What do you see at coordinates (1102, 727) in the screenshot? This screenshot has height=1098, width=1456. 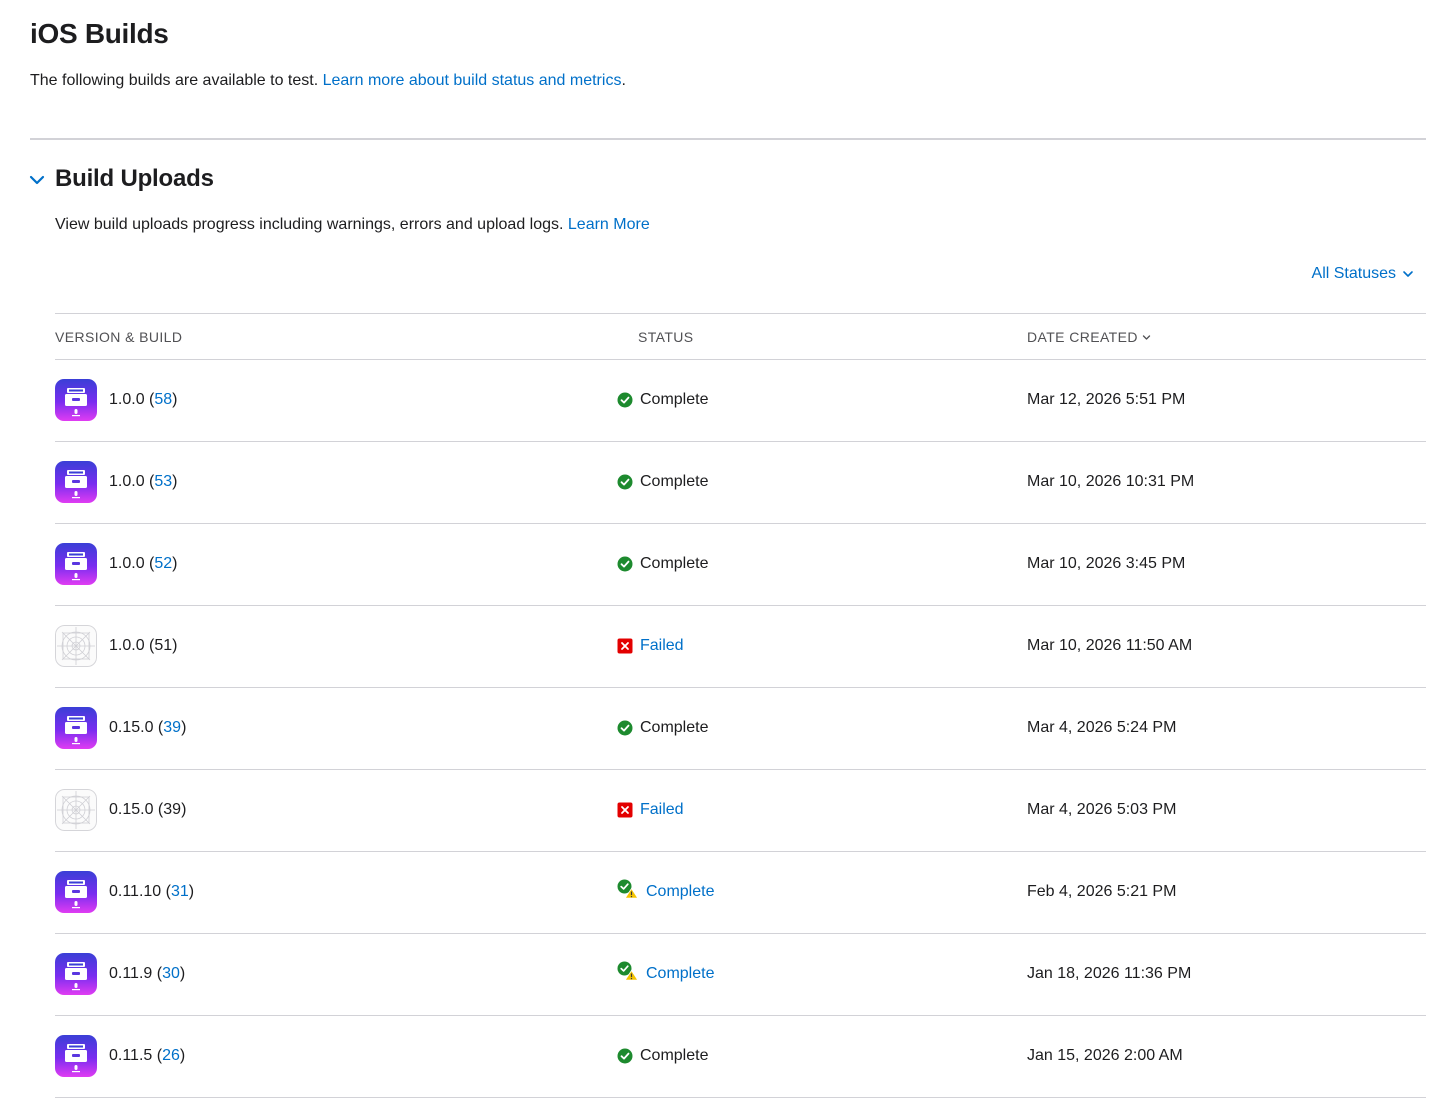 I see `date-created: Mar 4, 2026 5:24 PM` at bounding box center [1102, 727].